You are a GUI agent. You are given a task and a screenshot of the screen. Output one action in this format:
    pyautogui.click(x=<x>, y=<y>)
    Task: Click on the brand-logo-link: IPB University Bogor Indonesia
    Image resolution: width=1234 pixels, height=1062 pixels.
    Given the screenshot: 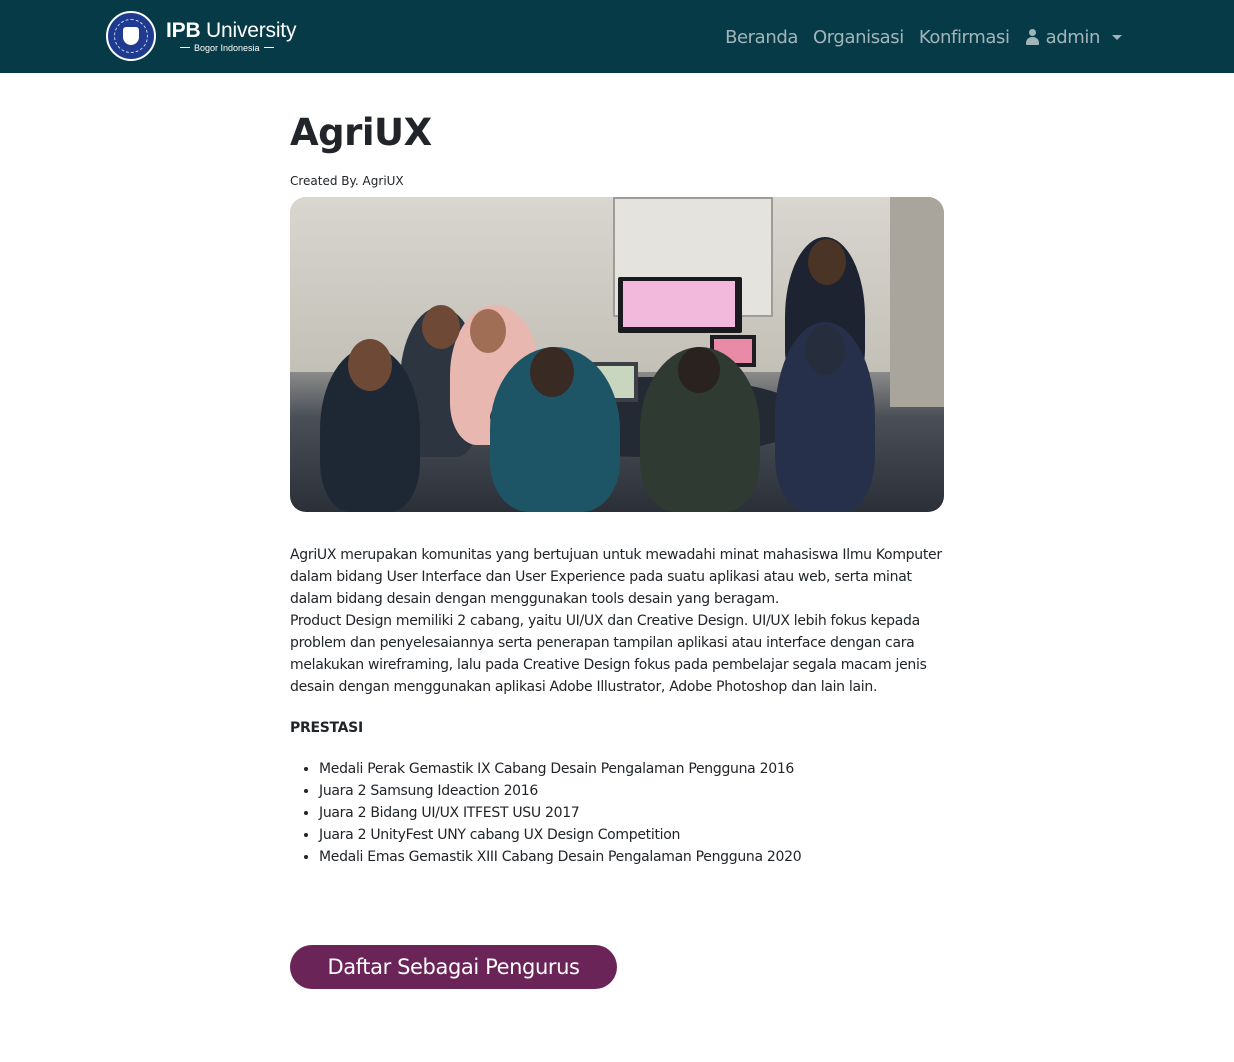 What is the action you would take?
    pyautogui.click(x=201, y=36)
    